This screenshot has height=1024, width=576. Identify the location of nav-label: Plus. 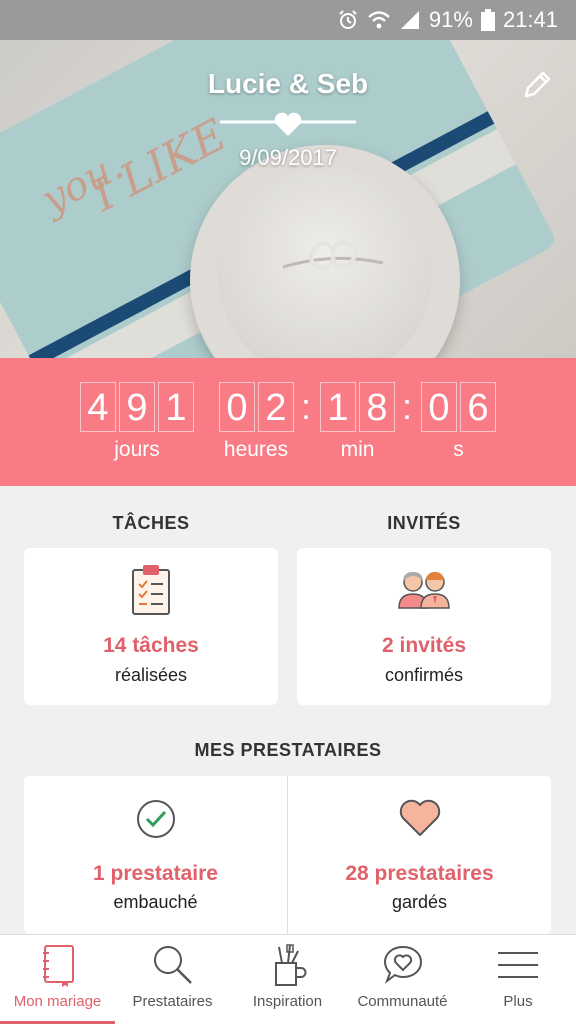
(518, 1001).